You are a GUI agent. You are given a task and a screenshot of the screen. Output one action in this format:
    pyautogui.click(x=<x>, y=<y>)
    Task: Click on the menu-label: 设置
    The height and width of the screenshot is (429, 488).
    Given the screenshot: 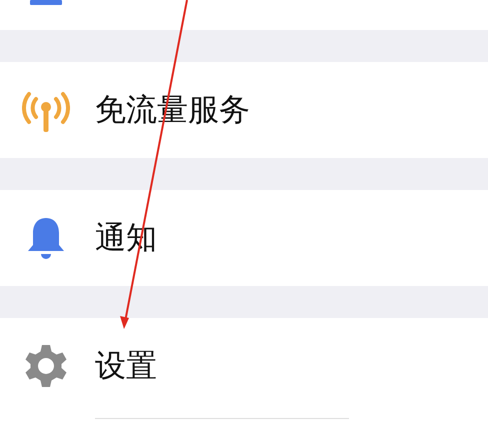 What is the action you would take?
    pyautogui.click(x=126, y=366)
    